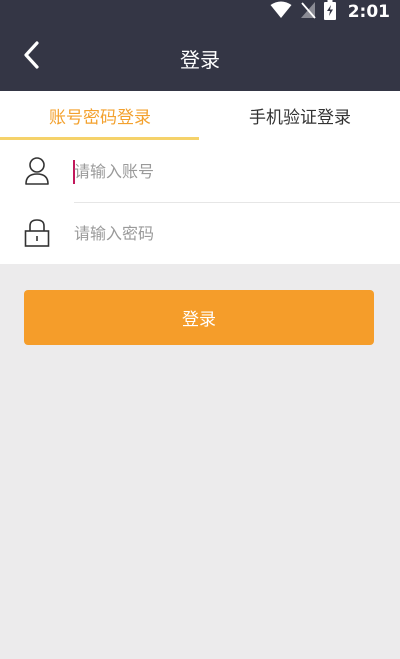 The height and width of the screenshot is (659, 400). I want to click on page-title: 登录, so click(200, 60).